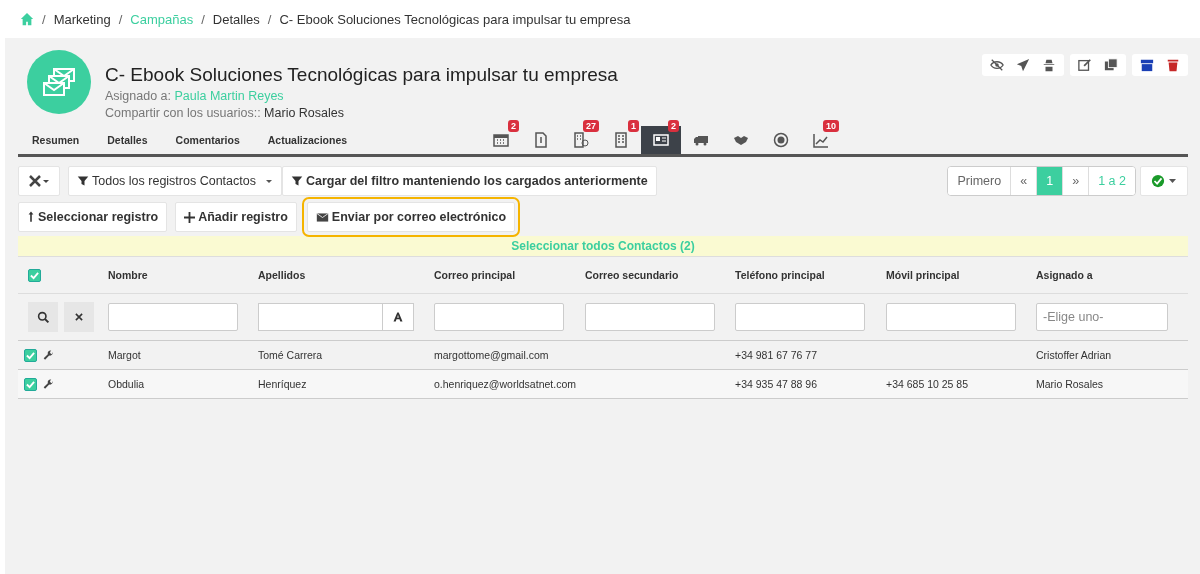 The image size is (1200, 574). I want to click on arrow-up-icon, so click(31, 217).